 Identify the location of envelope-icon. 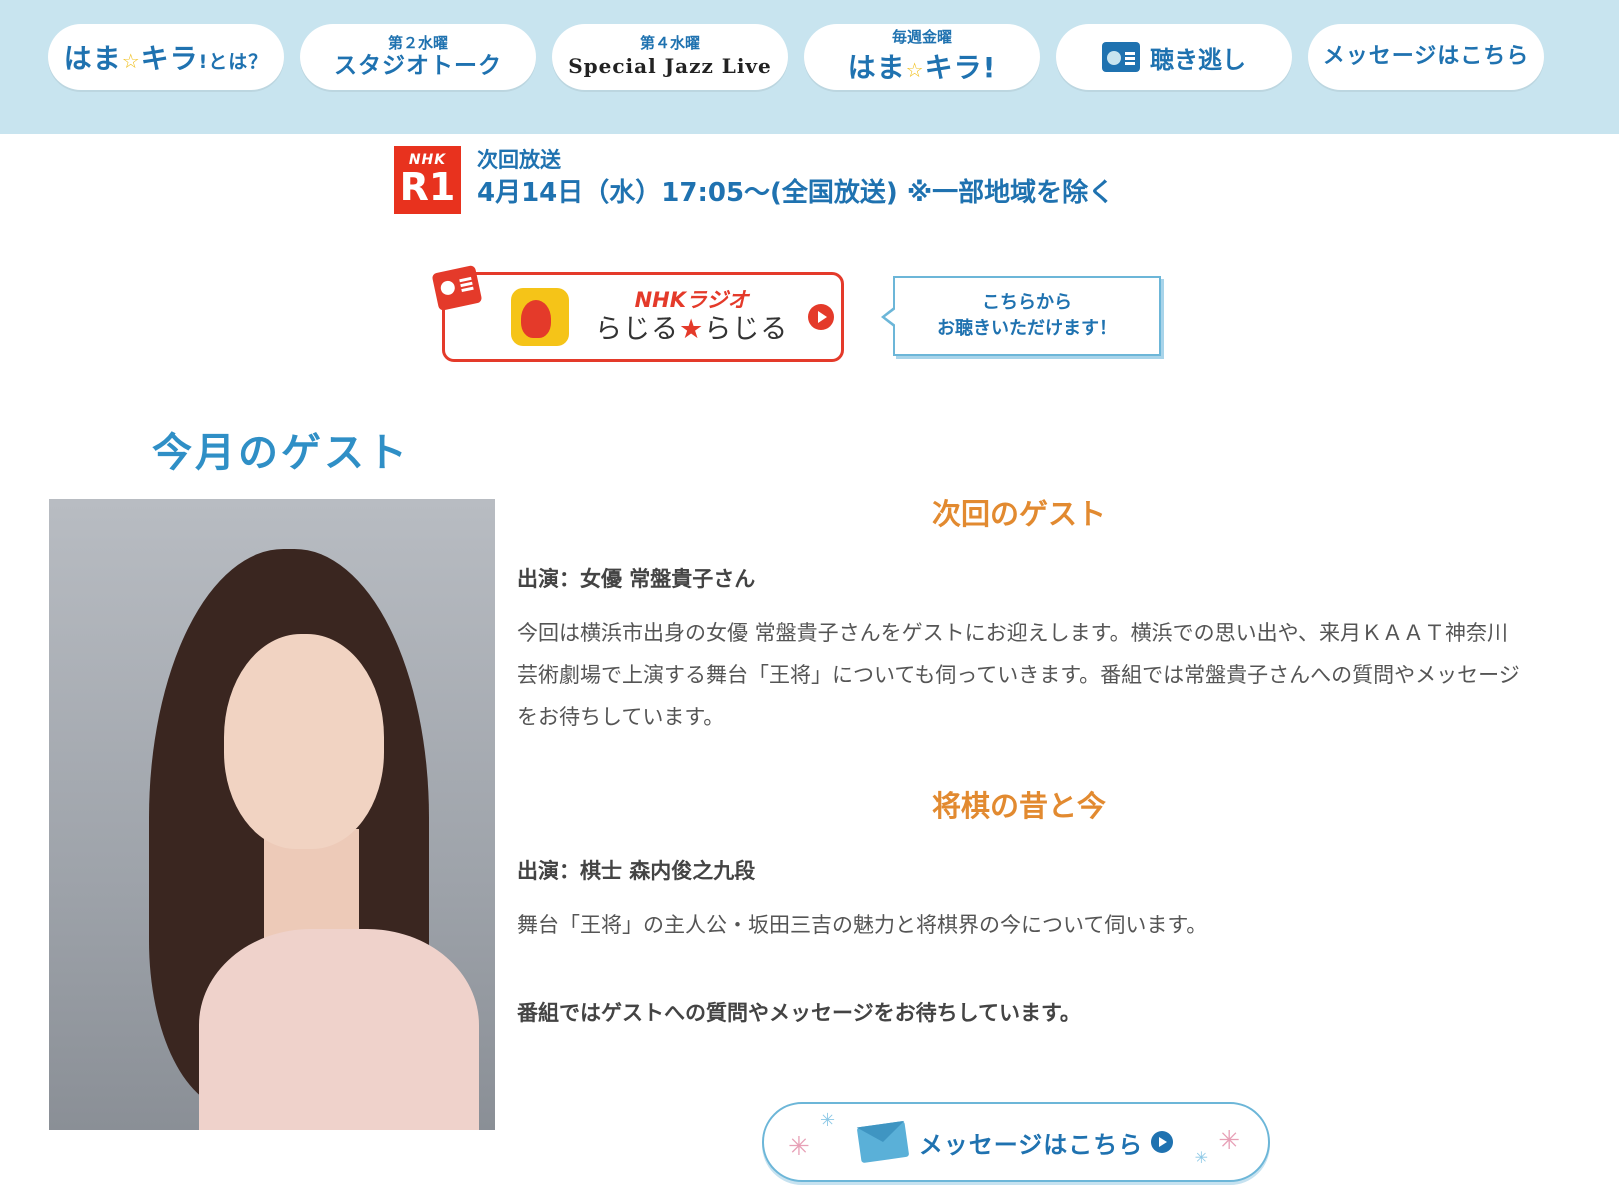
(883, 1142).